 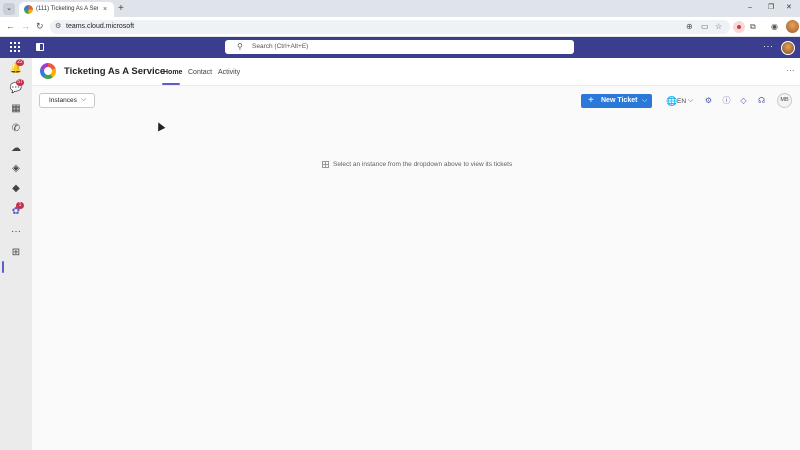 I want to click on tab-activity: Activity, so click(x=229, y=73).